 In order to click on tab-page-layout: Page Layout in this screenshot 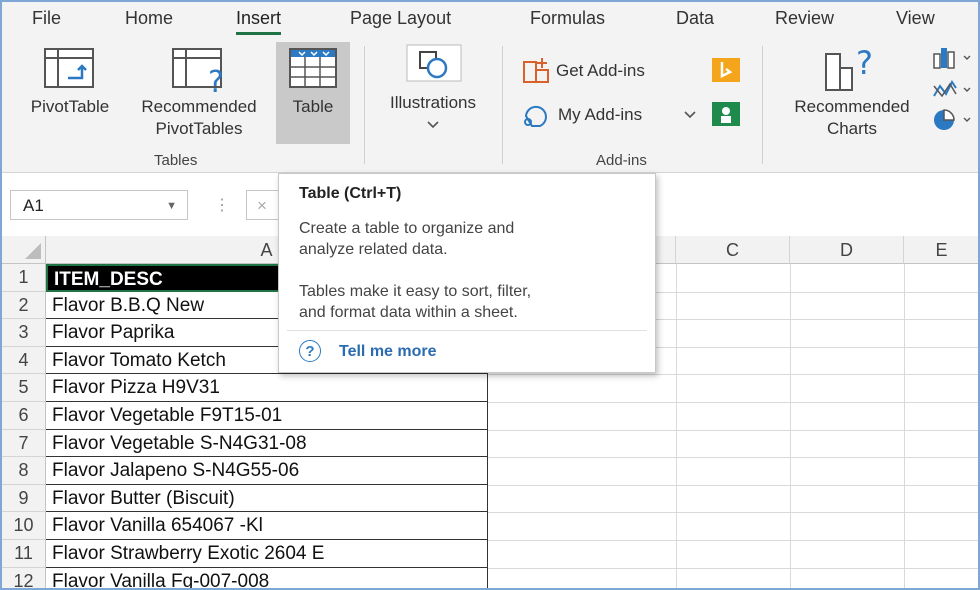, I will do `click(400, 18)`.